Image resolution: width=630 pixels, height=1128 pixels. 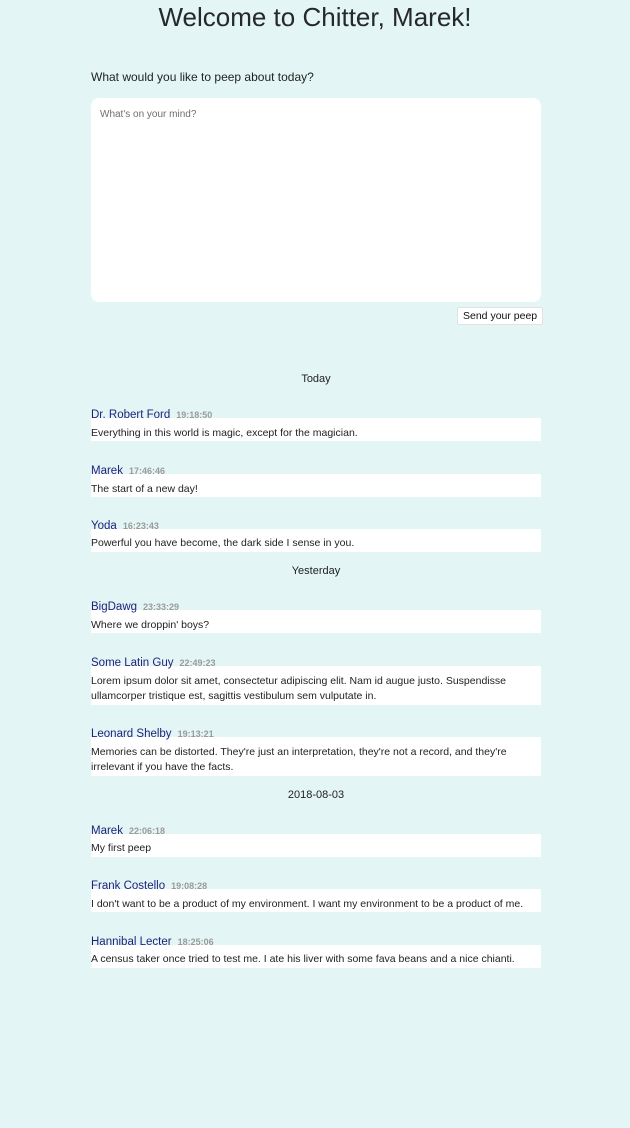 I want to click on peep-author: BigDawg, so click(x=114, y=607).